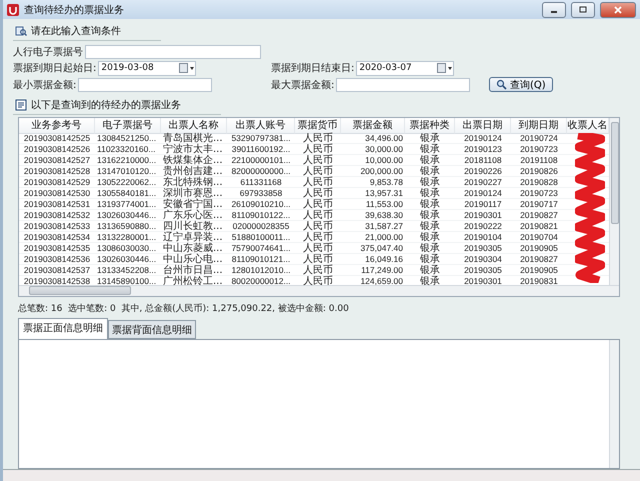 This screenshot has height=481, width=640. What do you see at coordinates (539, 171) in the screenshot?
I see `table-cell: 20190826` at bounding box center [539, 171].